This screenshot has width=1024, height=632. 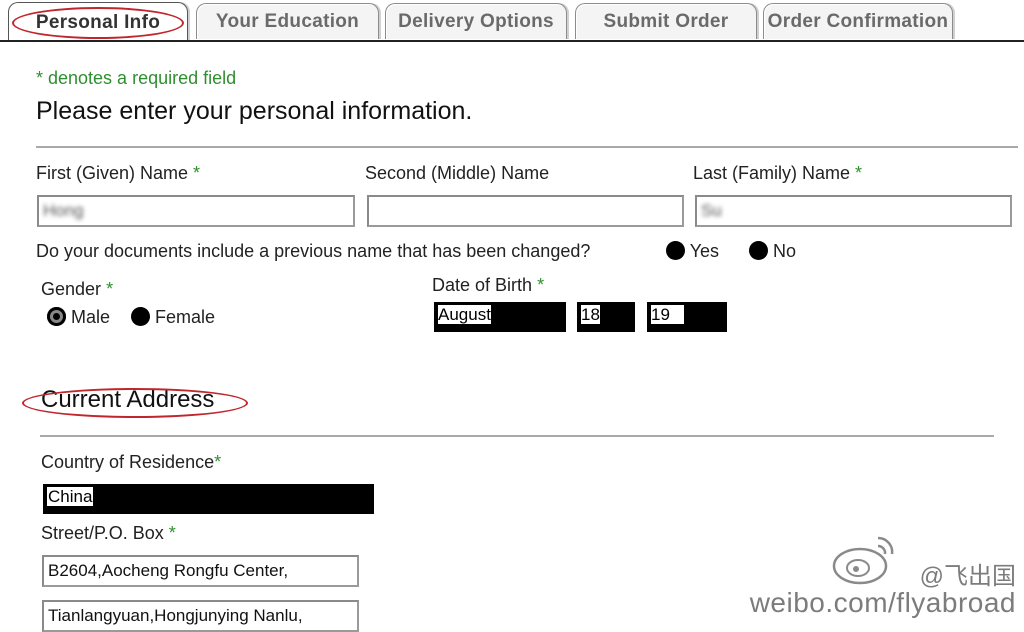 I want to click on tab-order-confirmation: Order Confirmation, so click(x=858, y=21).